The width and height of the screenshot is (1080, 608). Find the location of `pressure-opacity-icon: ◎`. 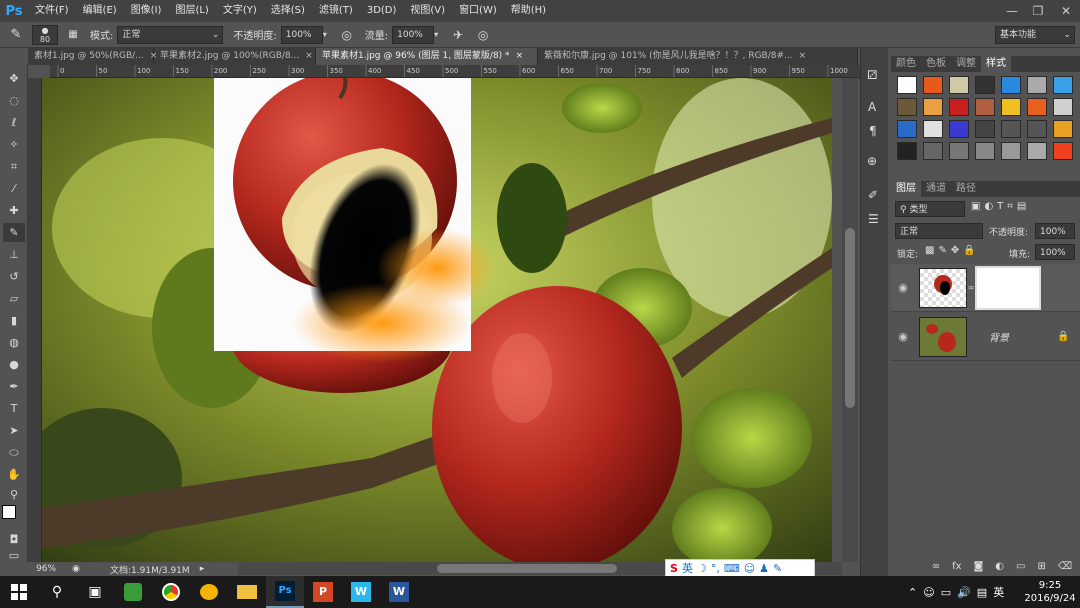

pressure-opacity-icon: ◎ is located at coordinates (347, 35).